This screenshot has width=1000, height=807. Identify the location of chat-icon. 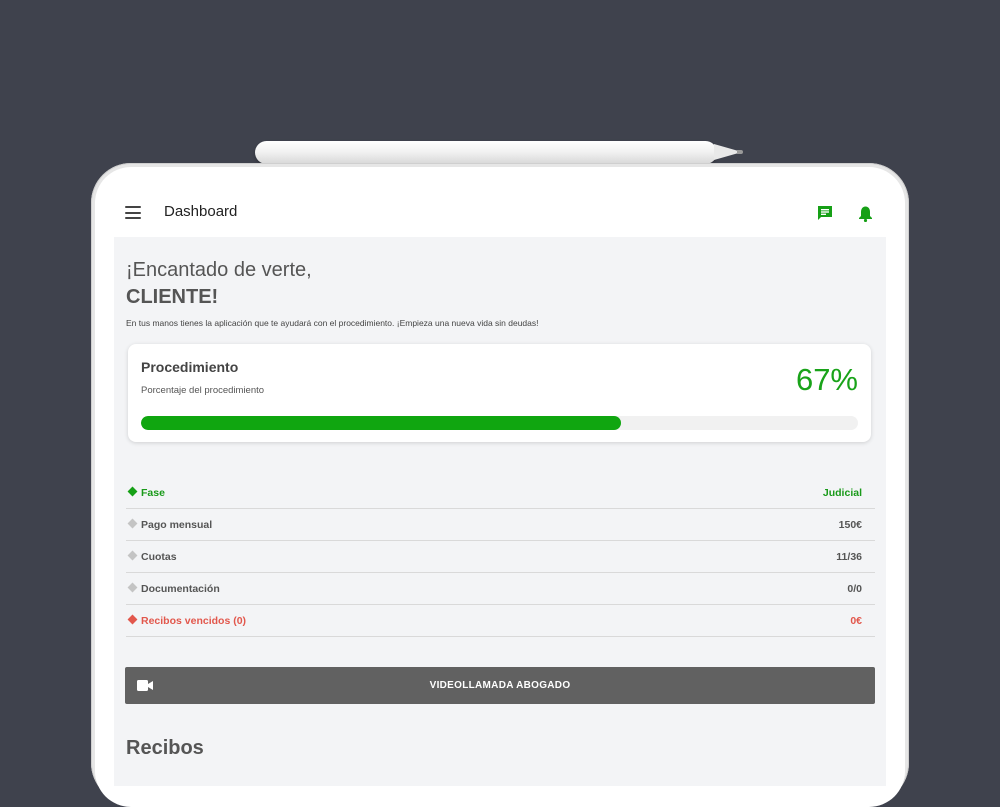
(825, 213).